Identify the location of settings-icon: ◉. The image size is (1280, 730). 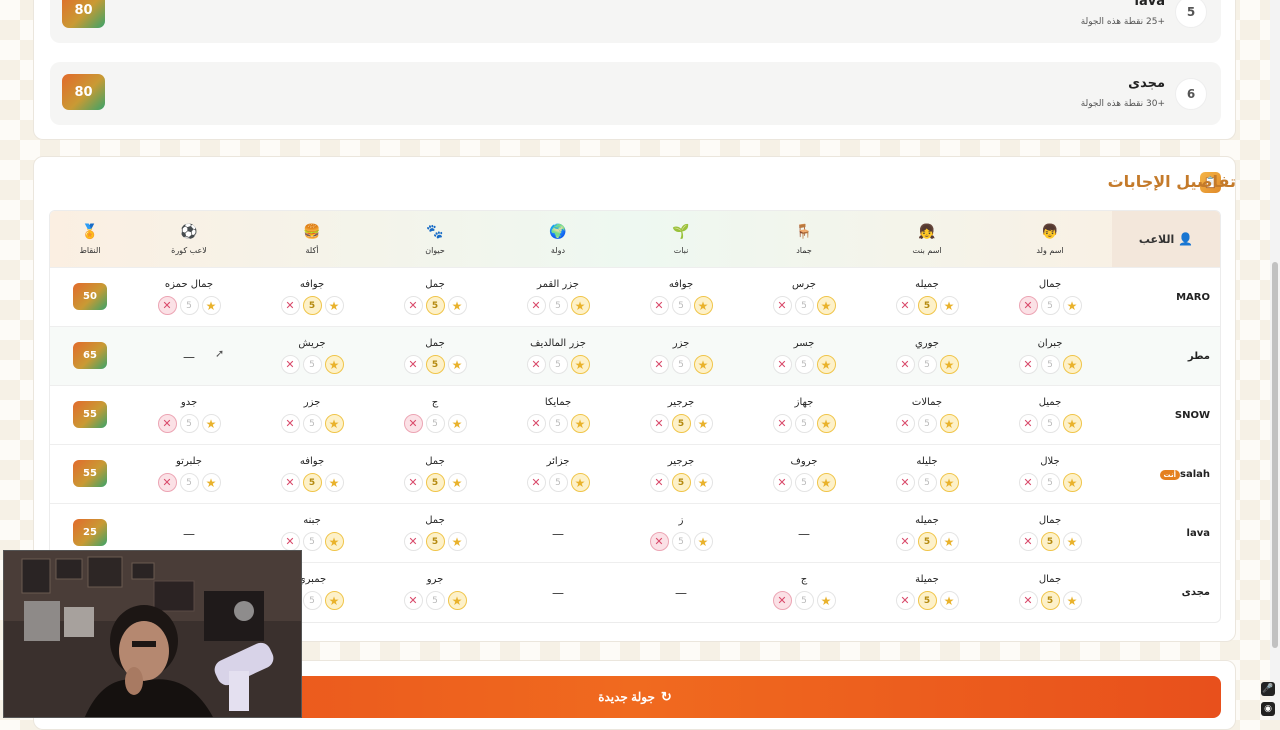
(1268, 709).